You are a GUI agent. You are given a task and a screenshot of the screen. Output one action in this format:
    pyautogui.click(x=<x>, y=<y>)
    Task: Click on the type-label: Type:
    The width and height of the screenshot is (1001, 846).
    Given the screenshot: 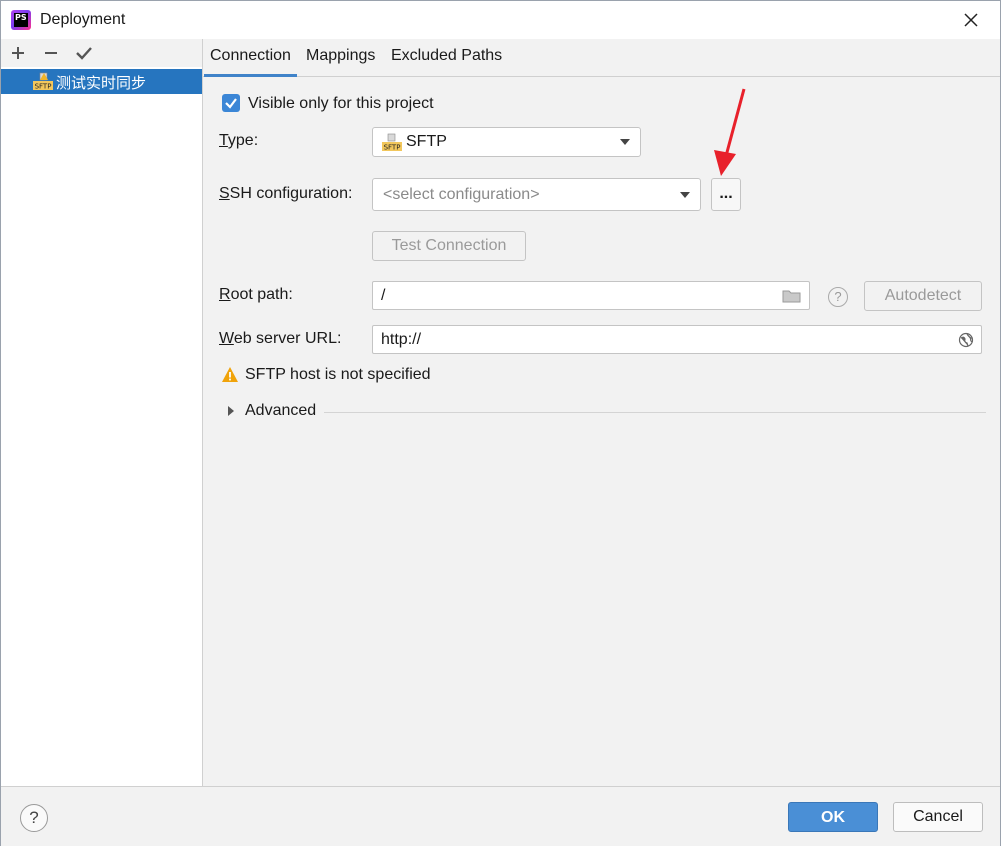 What is the action you would take?
    pyautogui.click(x=238, y=141)
    